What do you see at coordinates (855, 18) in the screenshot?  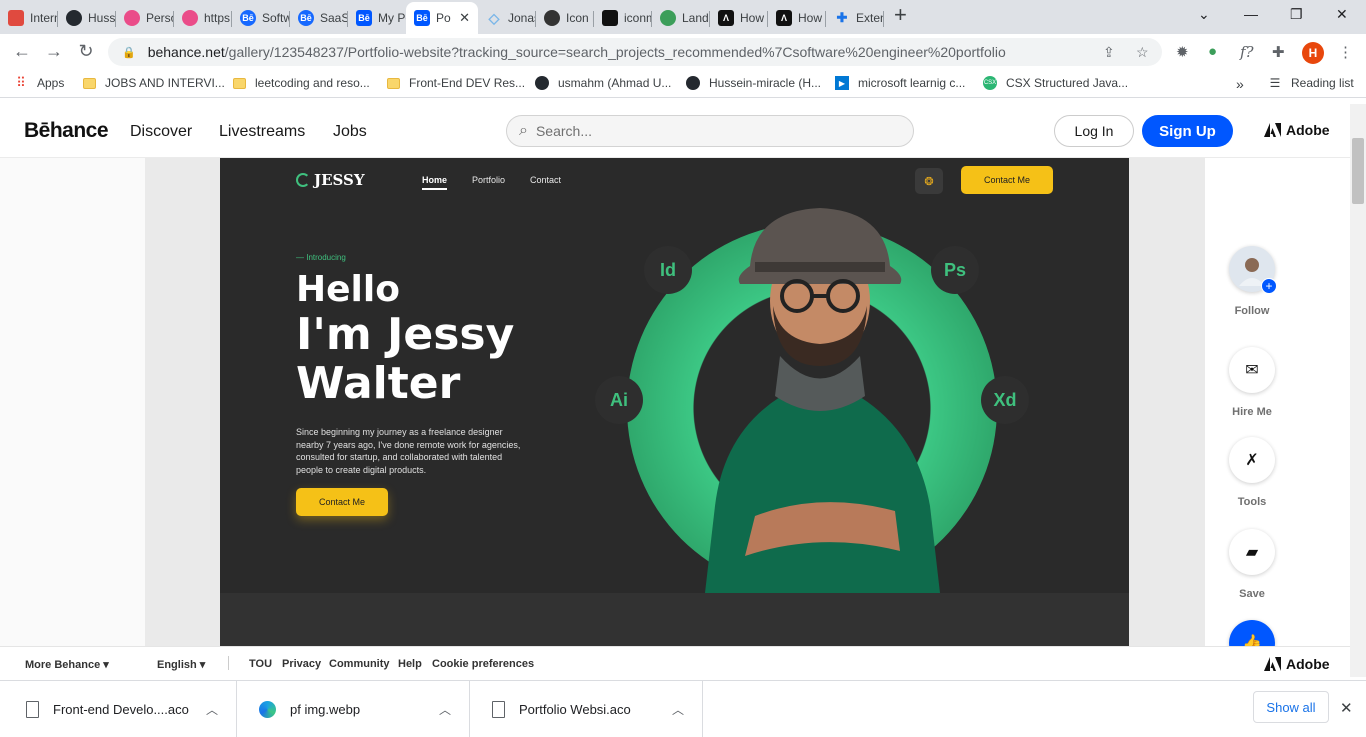 I see `tab-exten: ✚ Exten` at bounding box center [855, 18].